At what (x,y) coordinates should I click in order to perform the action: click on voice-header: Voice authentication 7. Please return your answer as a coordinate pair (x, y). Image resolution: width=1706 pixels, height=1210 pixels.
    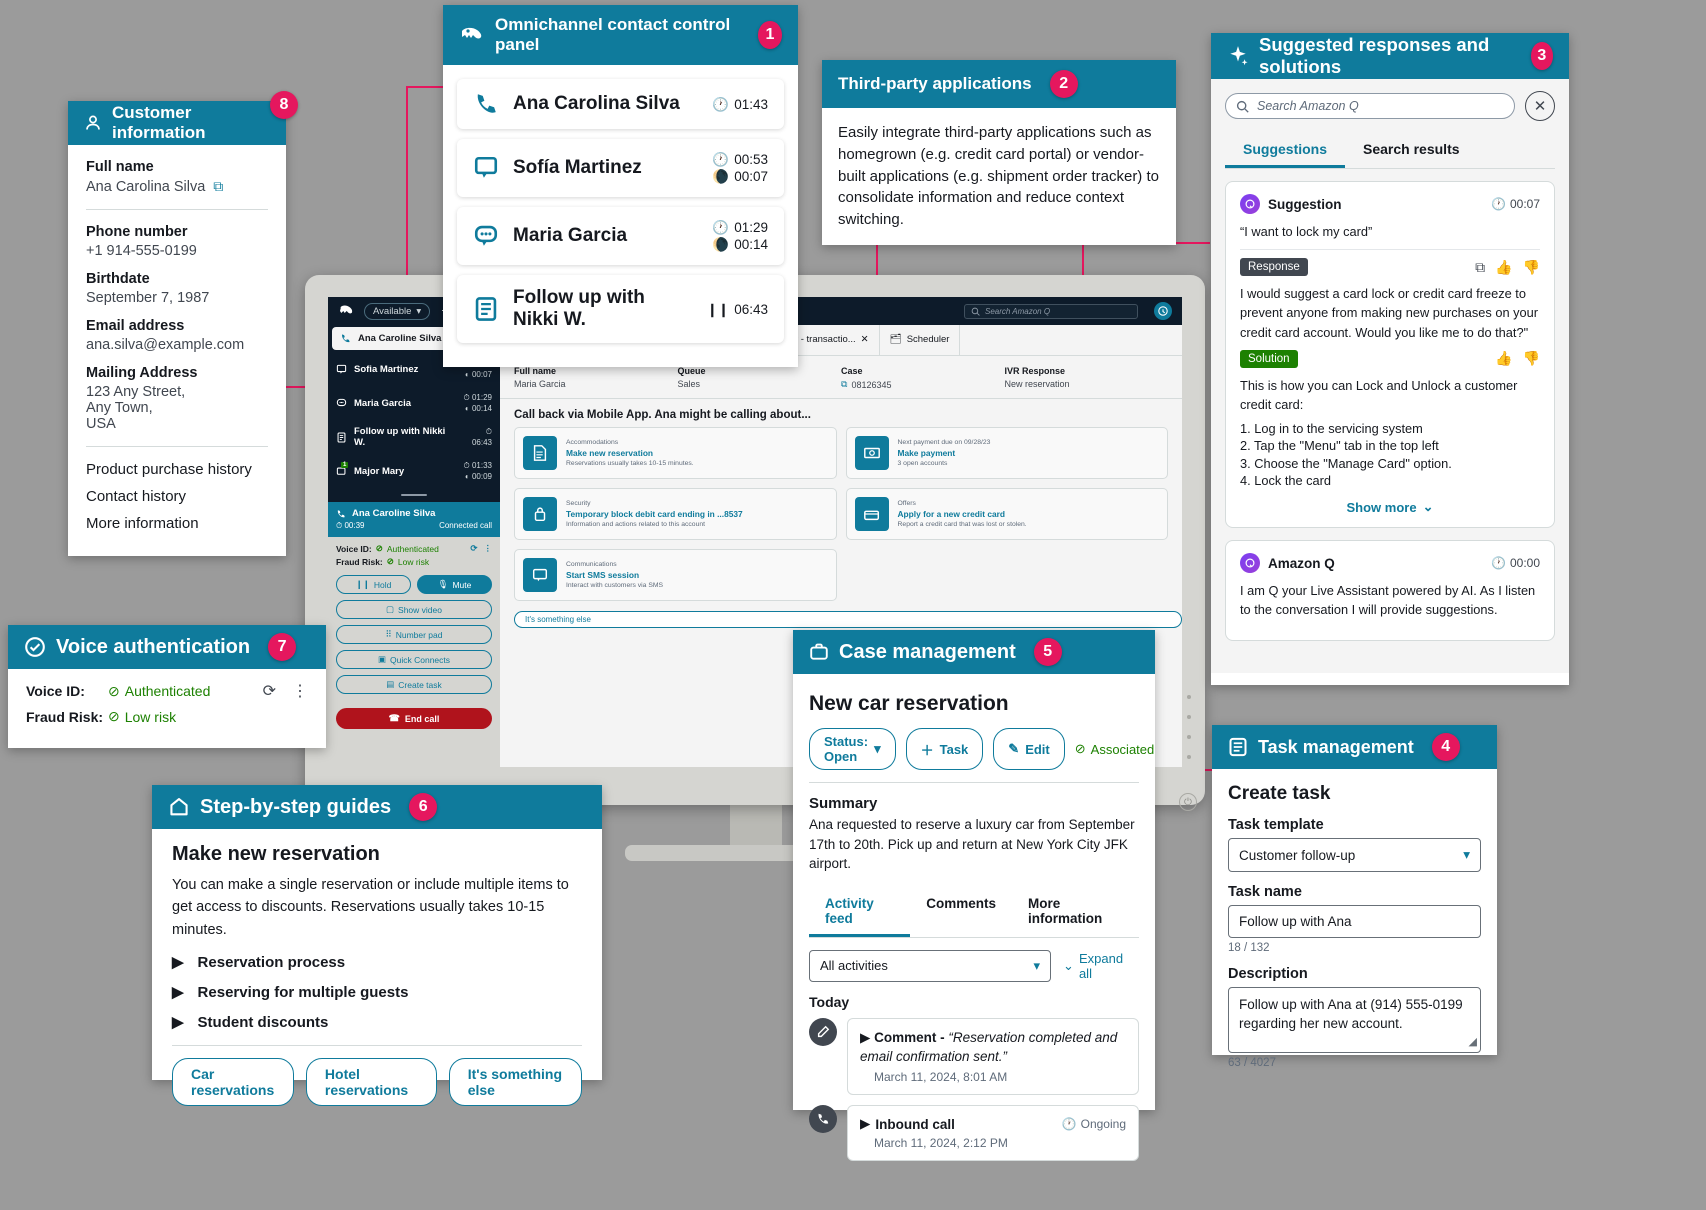
    Looking at the image, I should click on (167, 647).